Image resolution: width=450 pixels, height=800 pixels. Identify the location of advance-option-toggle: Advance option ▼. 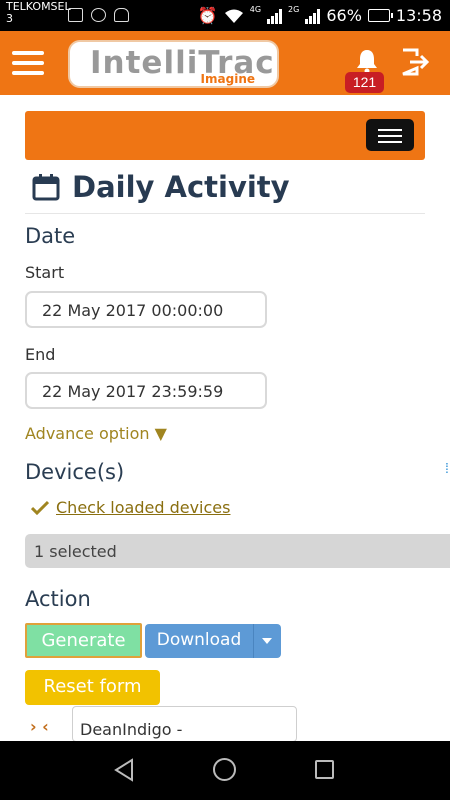
(96, 433).